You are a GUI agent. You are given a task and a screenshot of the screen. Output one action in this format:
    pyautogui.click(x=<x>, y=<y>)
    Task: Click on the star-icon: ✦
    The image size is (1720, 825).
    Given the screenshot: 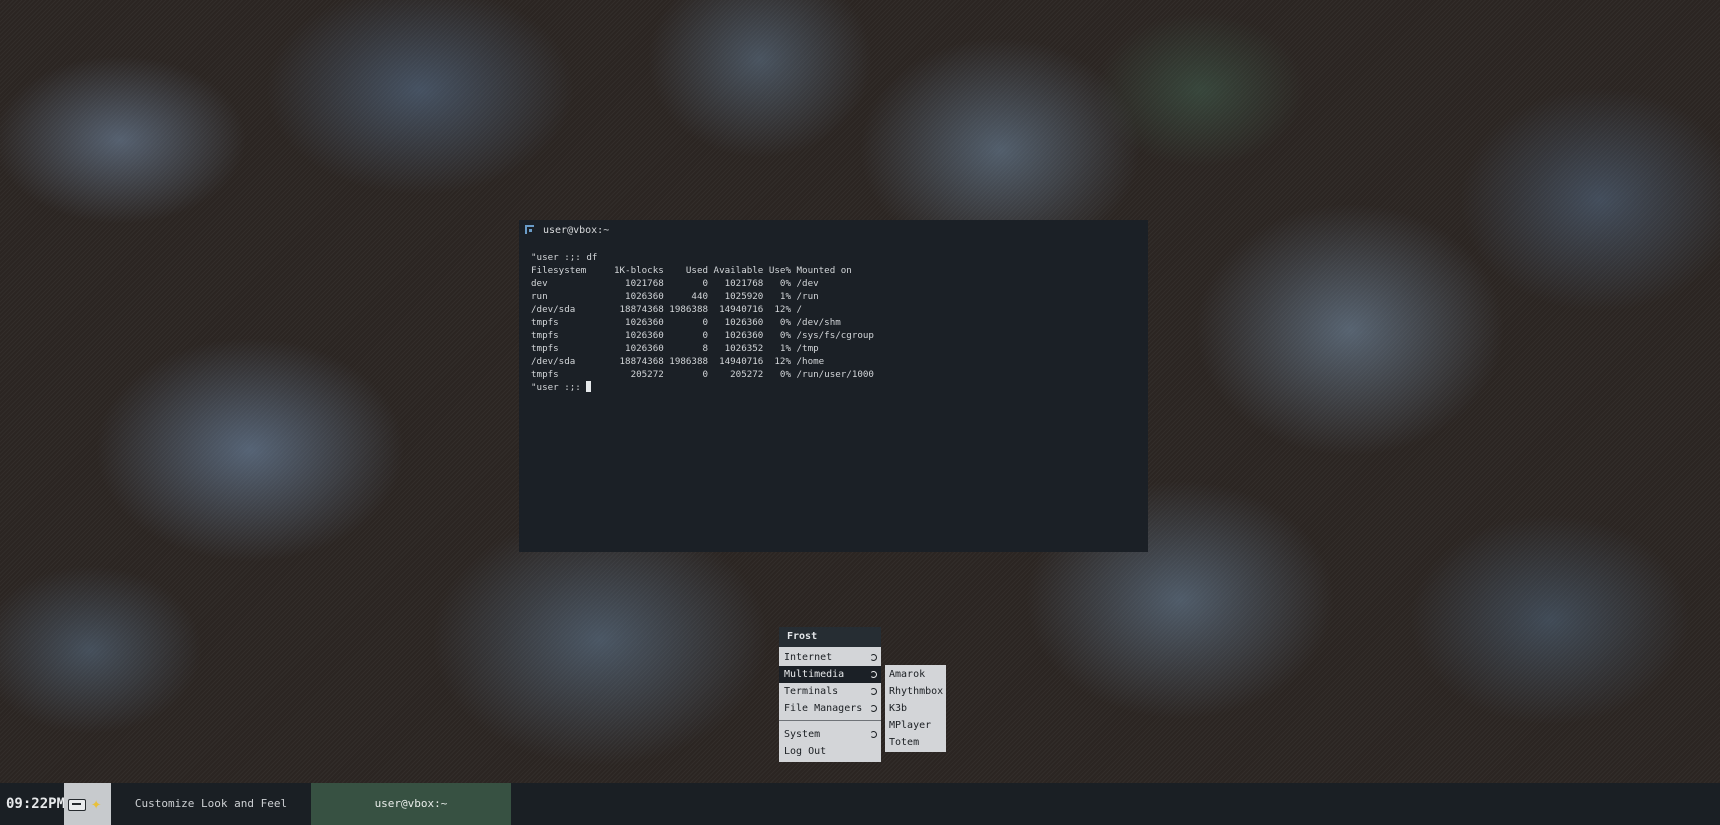 What is the action you would take?
    pyautogui.click(x=96, y=804)
    